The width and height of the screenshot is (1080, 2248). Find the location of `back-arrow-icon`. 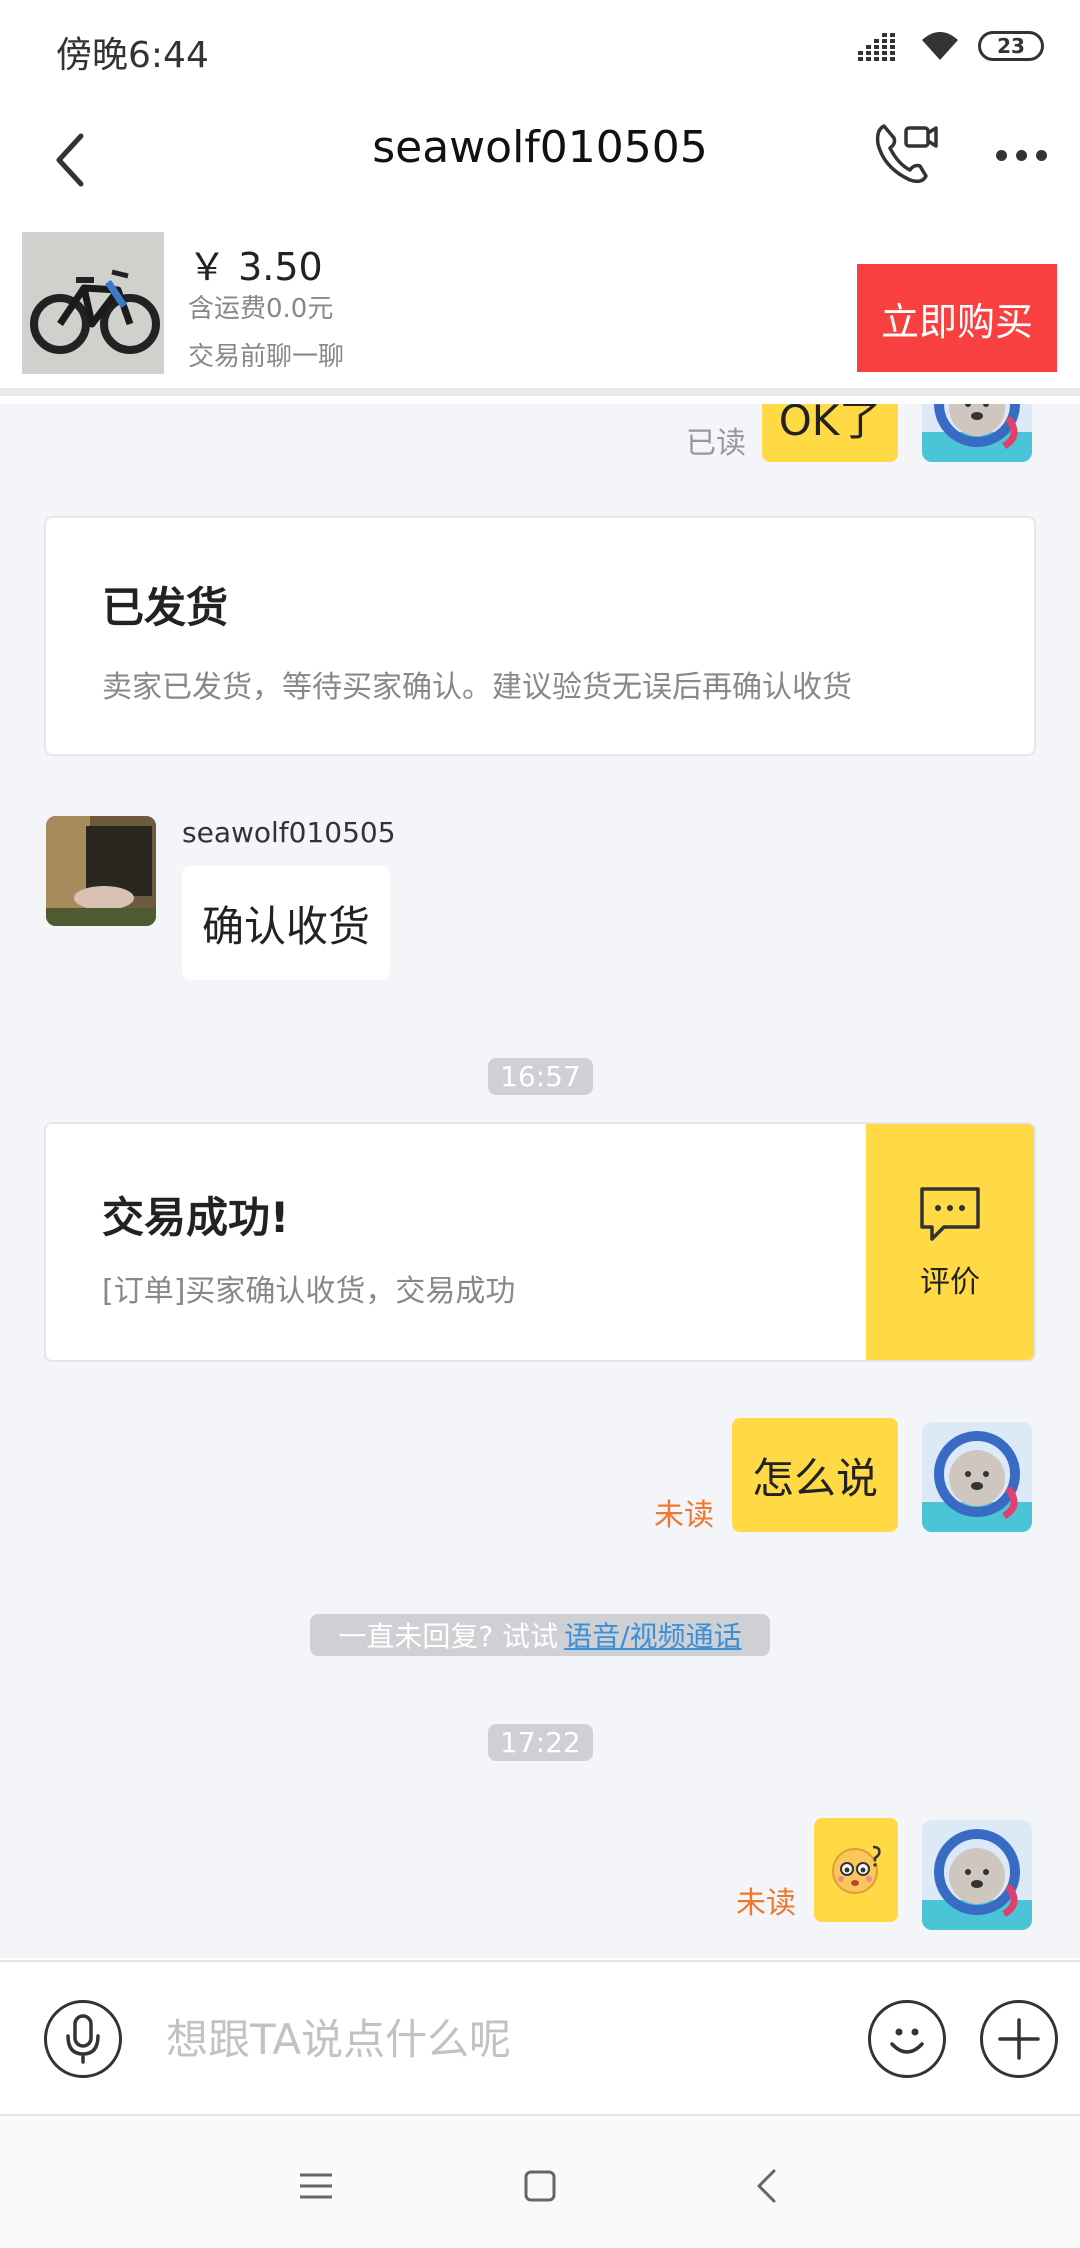

back-arrow-icon is located at coordinates (766, 2186).